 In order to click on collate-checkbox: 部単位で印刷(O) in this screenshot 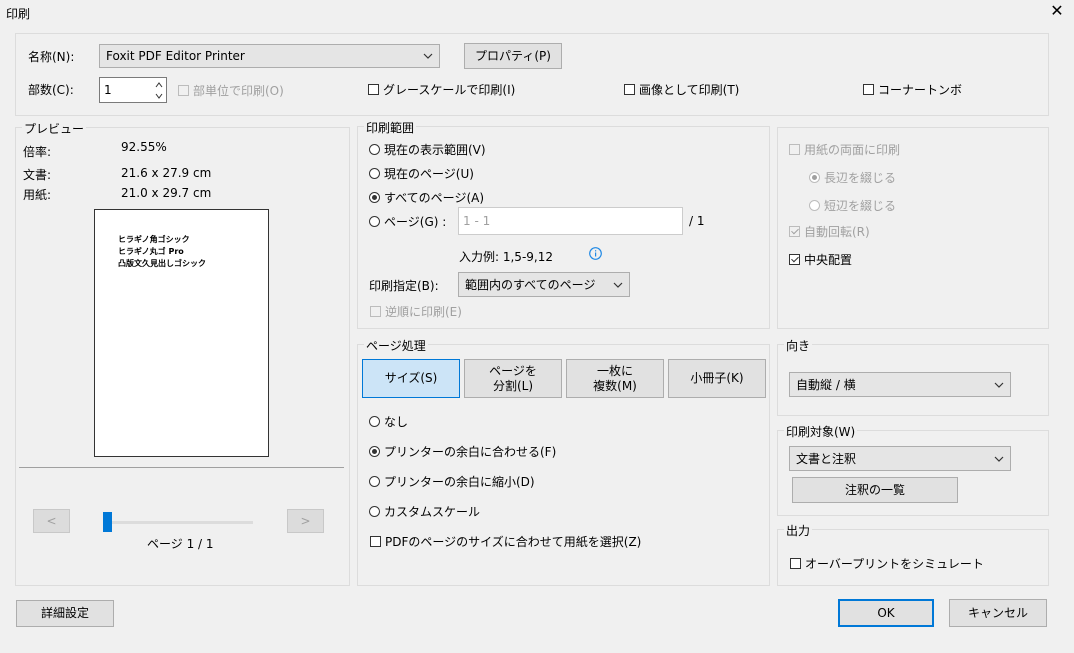, I will do `click(231, 90)`.